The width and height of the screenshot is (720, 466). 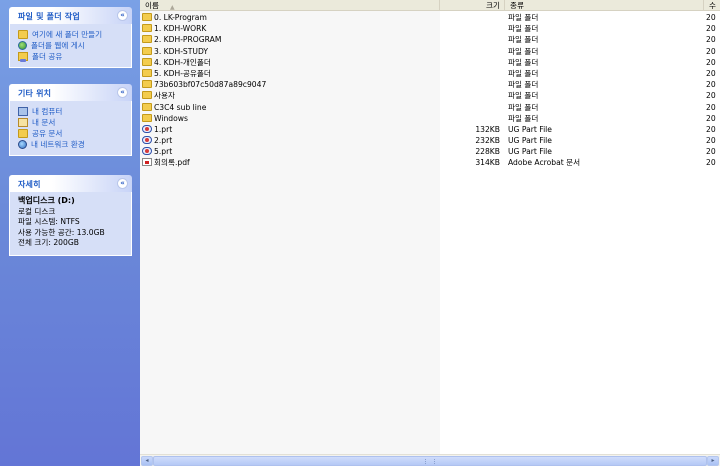 I want to click on file-row: 사용자 파일 폴더 20, so click(x=430, y=95).